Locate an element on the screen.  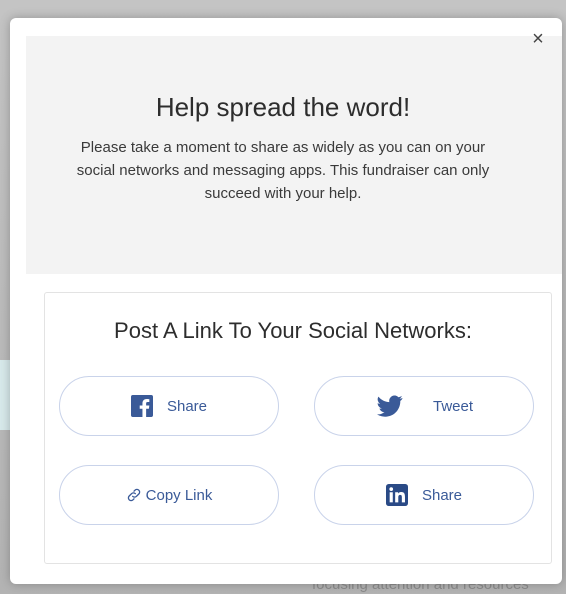
twitter-tweet-label: Tweet is located at coordinates (453, 406).